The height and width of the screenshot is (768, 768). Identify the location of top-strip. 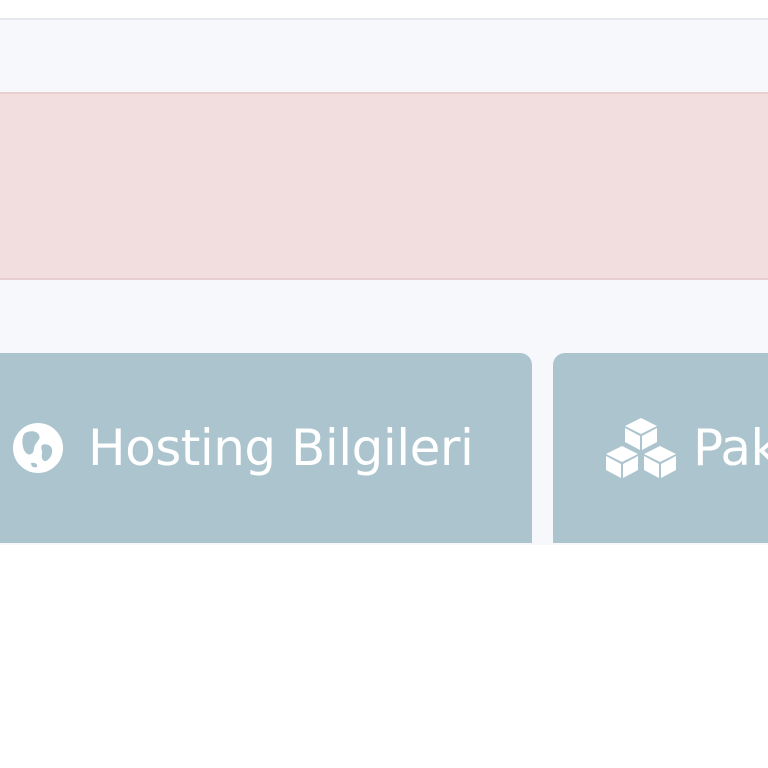
(384, 10).